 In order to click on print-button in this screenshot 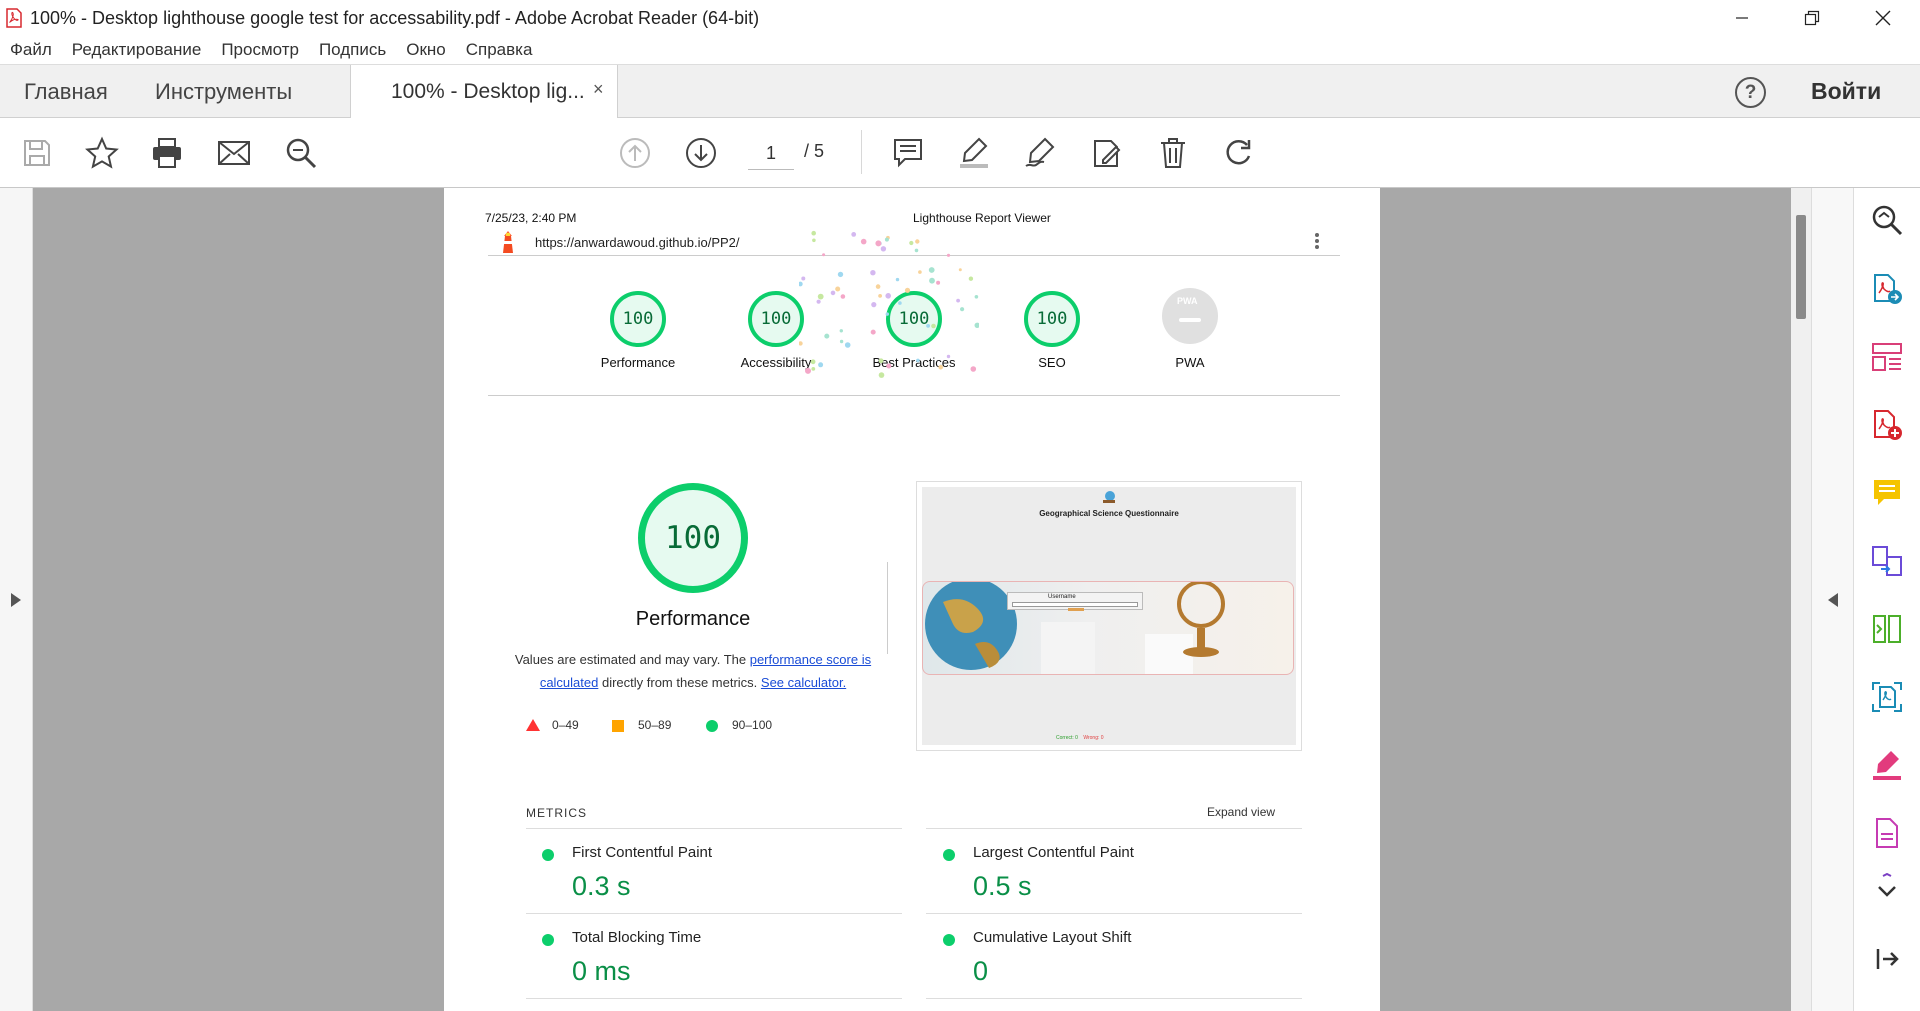, I will do `click(167, 153)`.